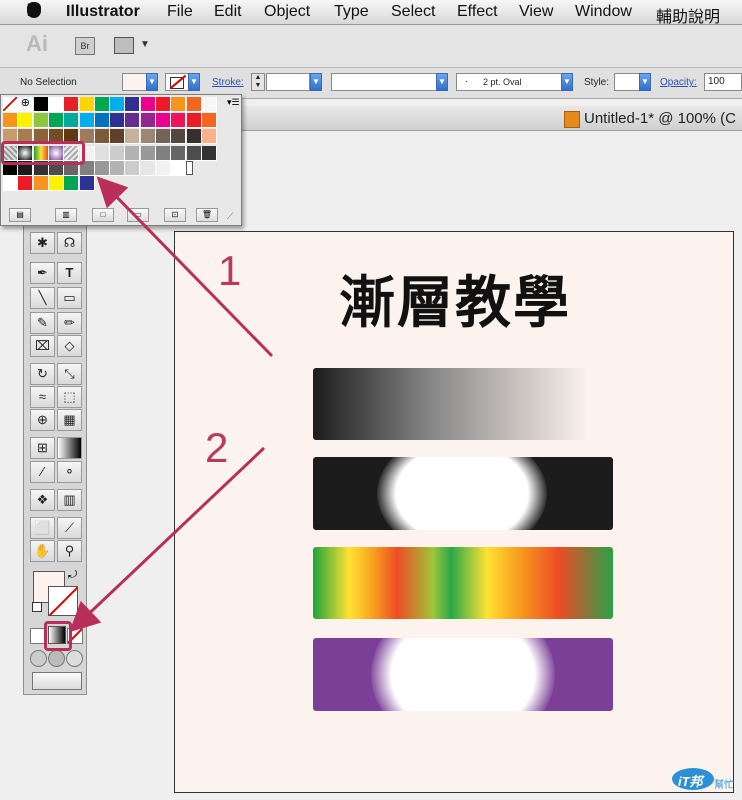 The height and width of the screenshot is (800, 742). Describe the element at coordinates (705, 780) in the screenshot. I see `watermark-logo: iT邦 幫忙` at that location.